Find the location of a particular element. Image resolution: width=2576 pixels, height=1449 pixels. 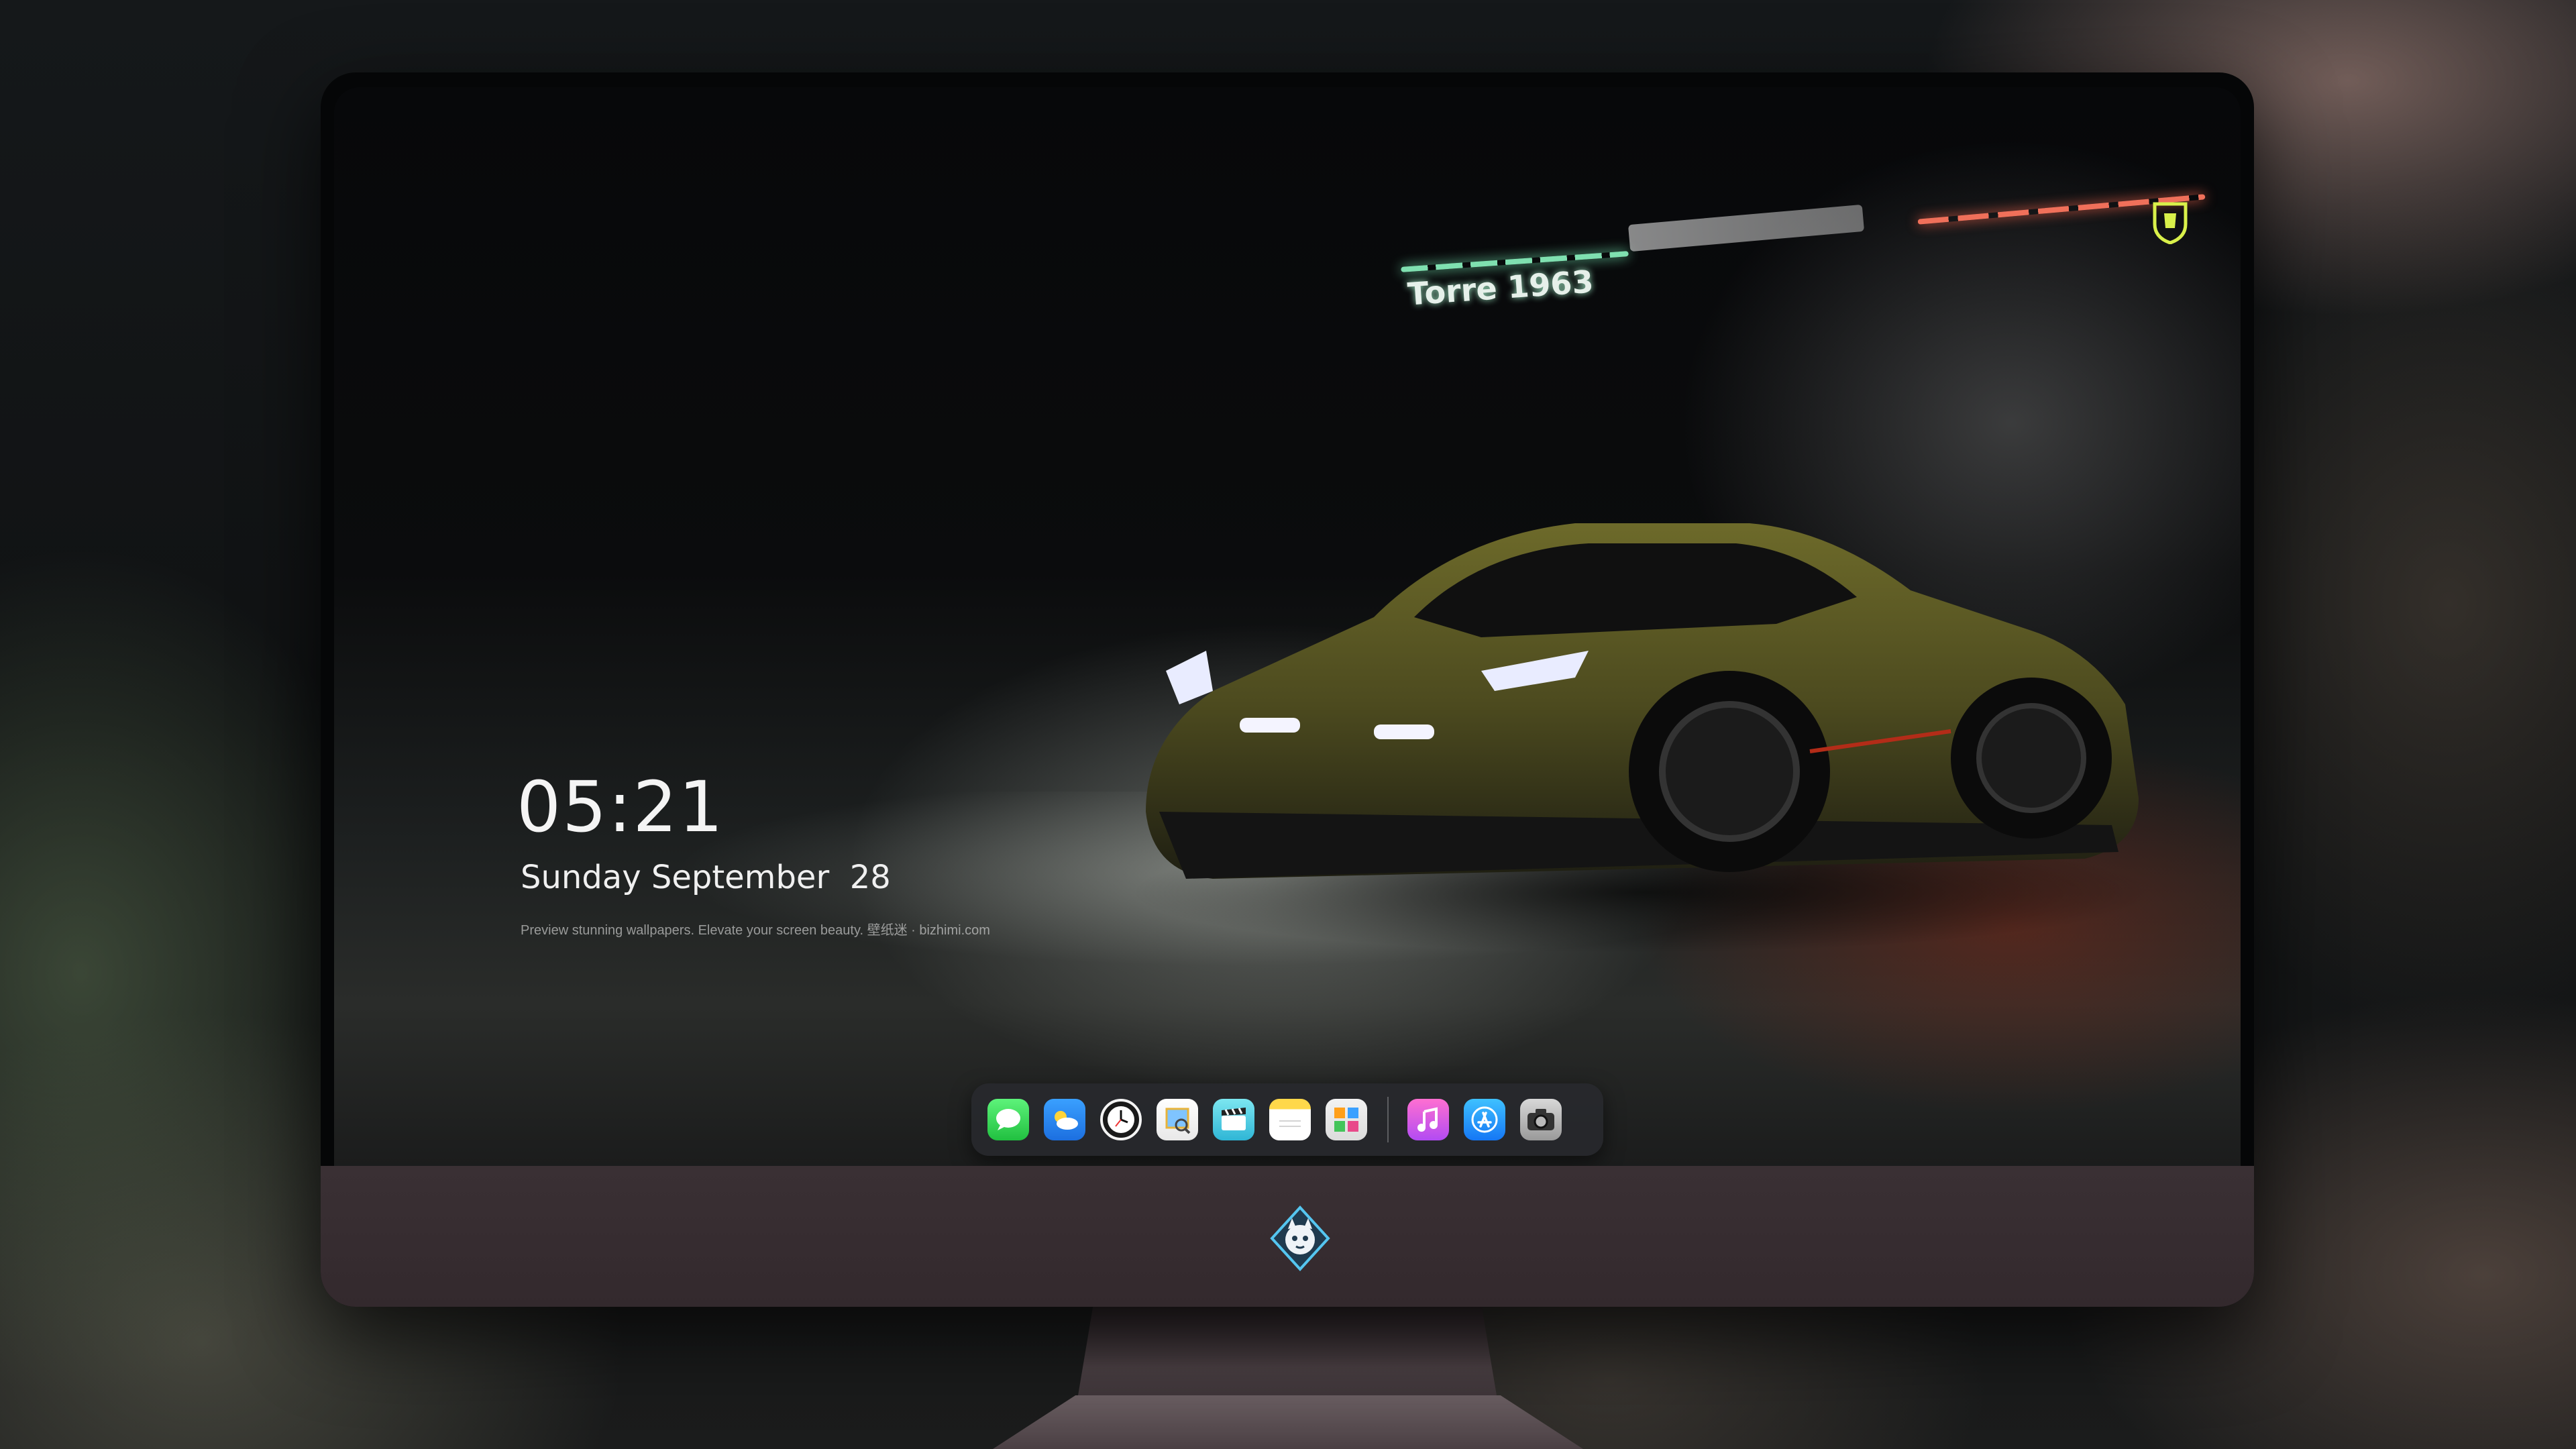

clock-icon is located at coordinates (1121, 1119).